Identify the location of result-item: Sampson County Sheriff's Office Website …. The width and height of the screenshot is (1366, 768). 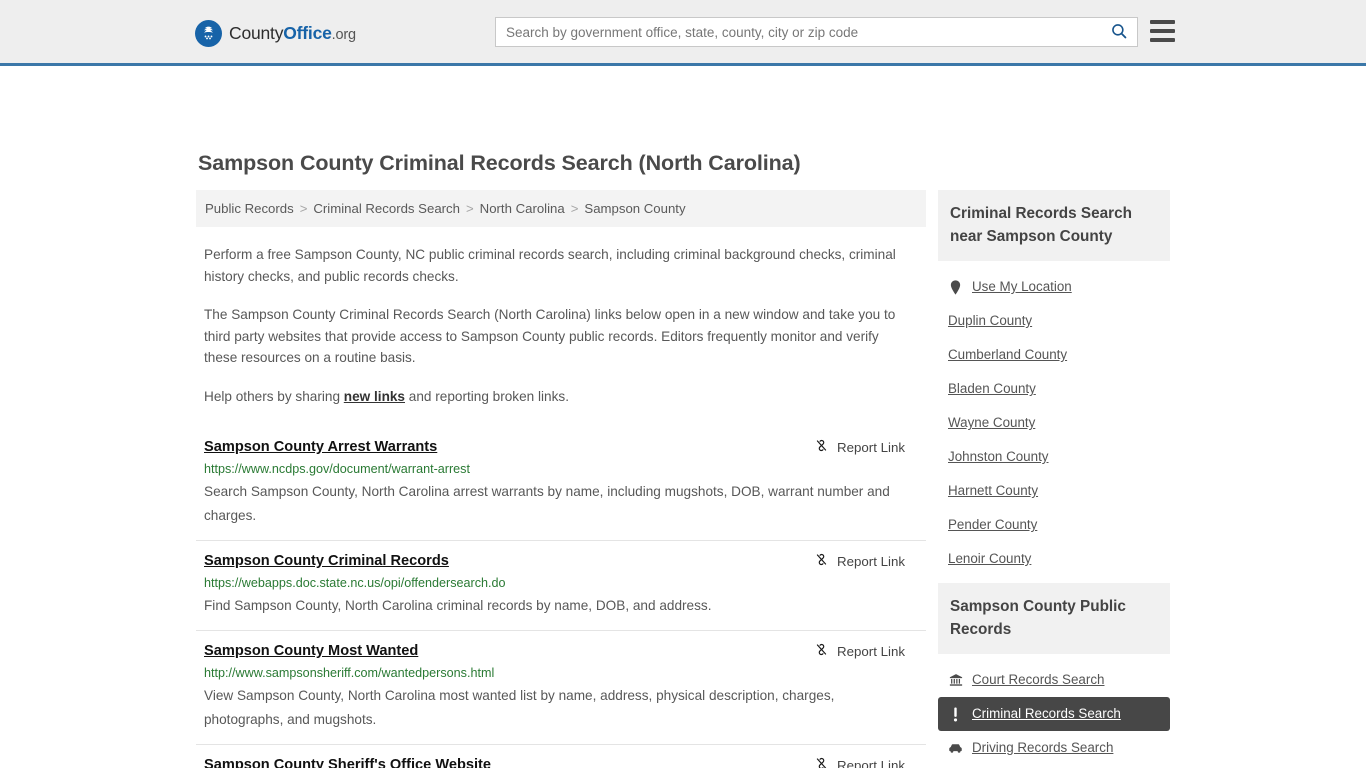
(561, 756).